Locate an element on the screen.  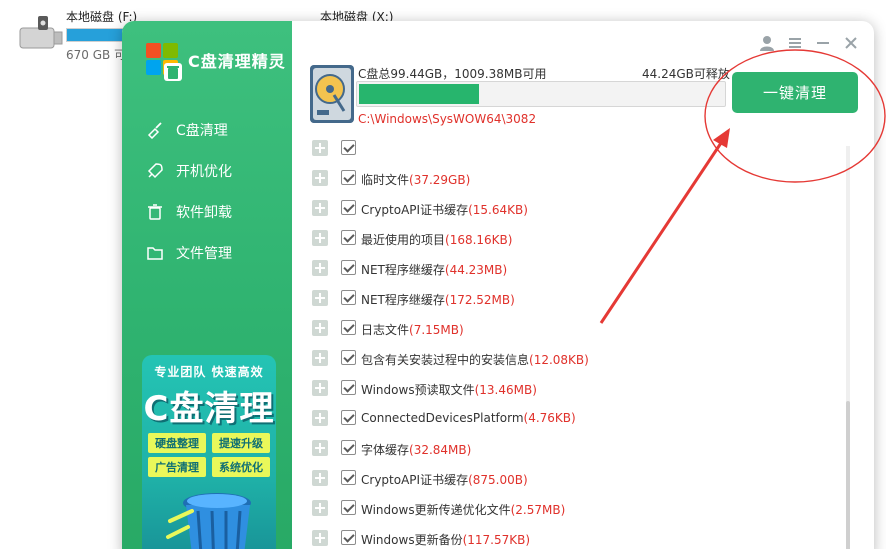
one-click-clean-button: 一键清理 is located at coordinates (795, 92).